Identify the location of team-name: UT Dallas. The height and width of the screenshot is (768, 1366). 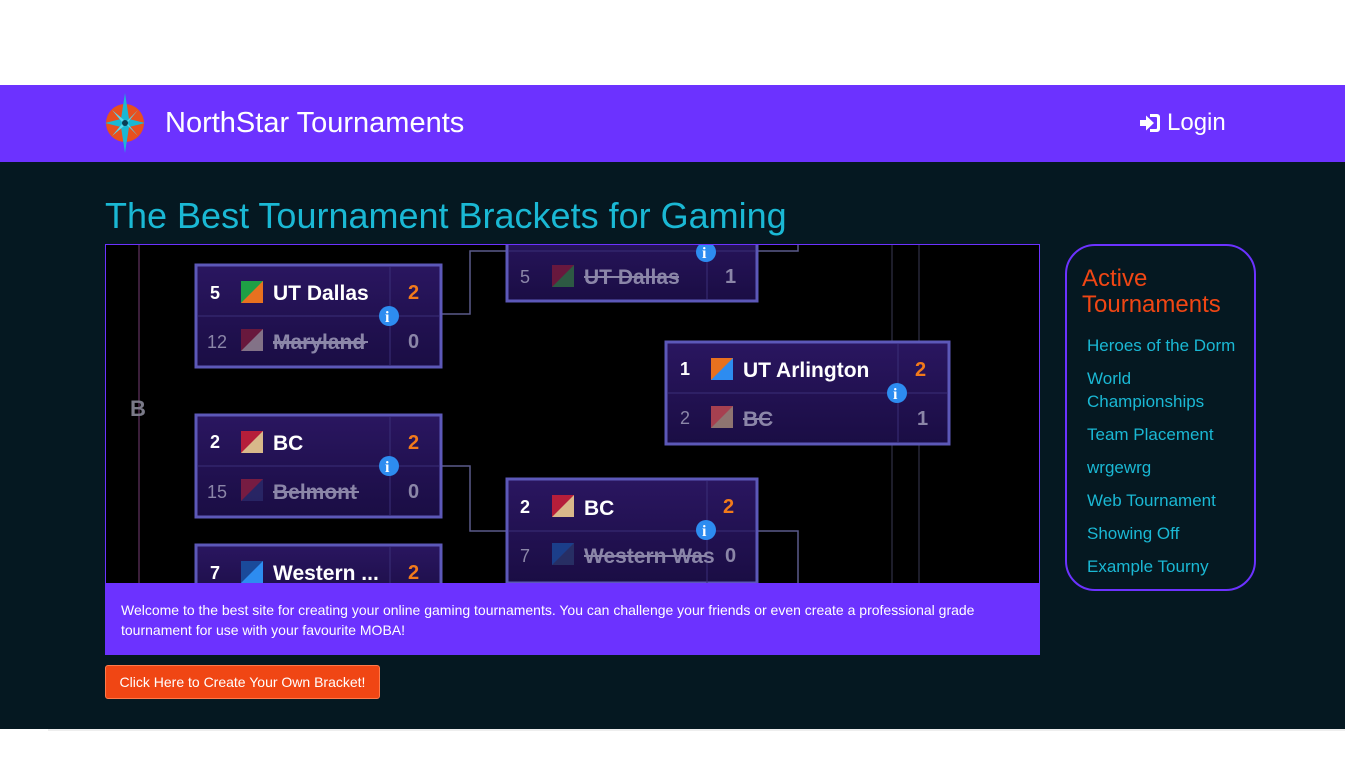
(321, 293).